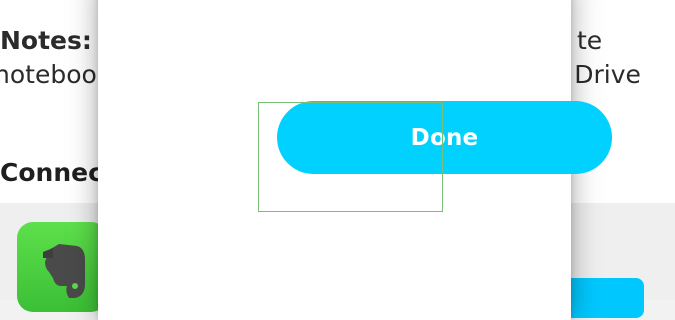  Describe the element at coordinates (51, 172) in the screenshot. I see `connect-heading: Connec` at that location.